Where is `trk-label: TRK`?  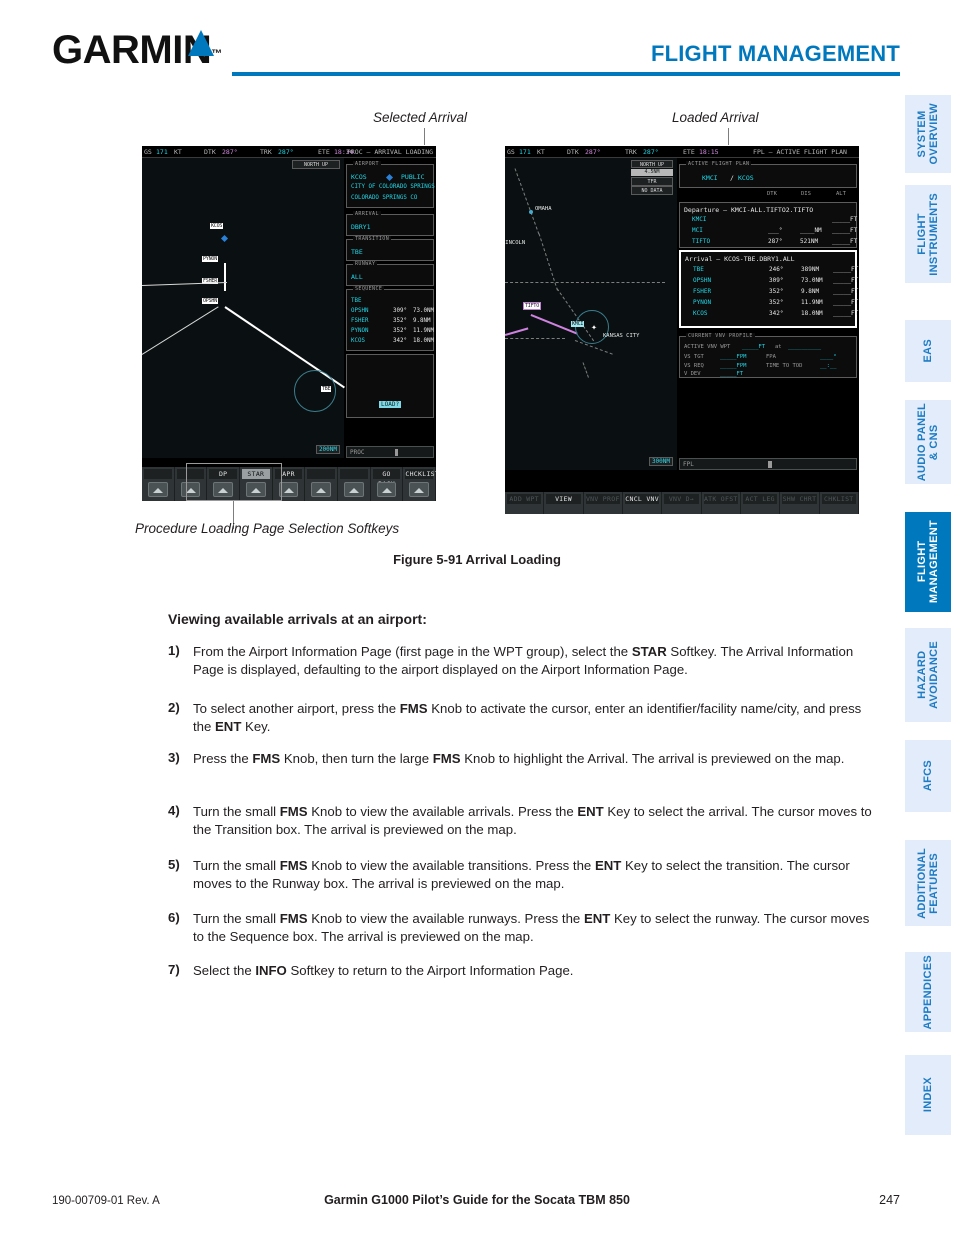
trk-label: TRK is located at coordinates (266, 152).